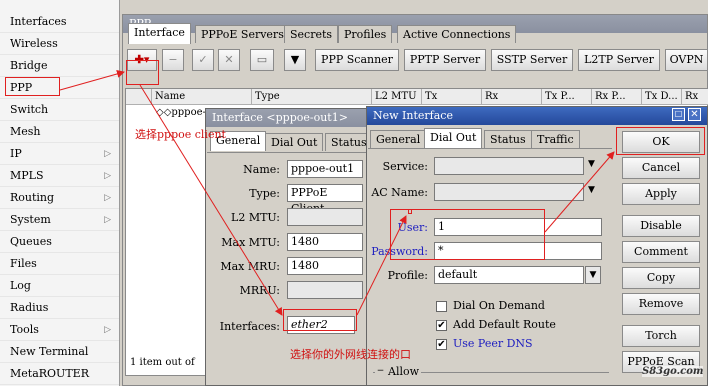 This screenshot has width=708, height=386. What do you see at coordinates (579, 192) in the screenshot?
I see `arrow-credentials-to-ok` at bounding box center [579, 192].